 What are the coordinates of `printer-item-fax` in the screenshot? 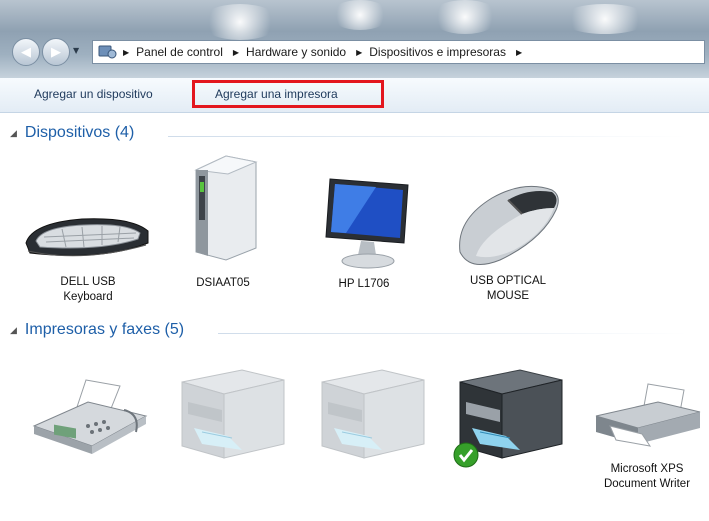 It's located at (90, 416).